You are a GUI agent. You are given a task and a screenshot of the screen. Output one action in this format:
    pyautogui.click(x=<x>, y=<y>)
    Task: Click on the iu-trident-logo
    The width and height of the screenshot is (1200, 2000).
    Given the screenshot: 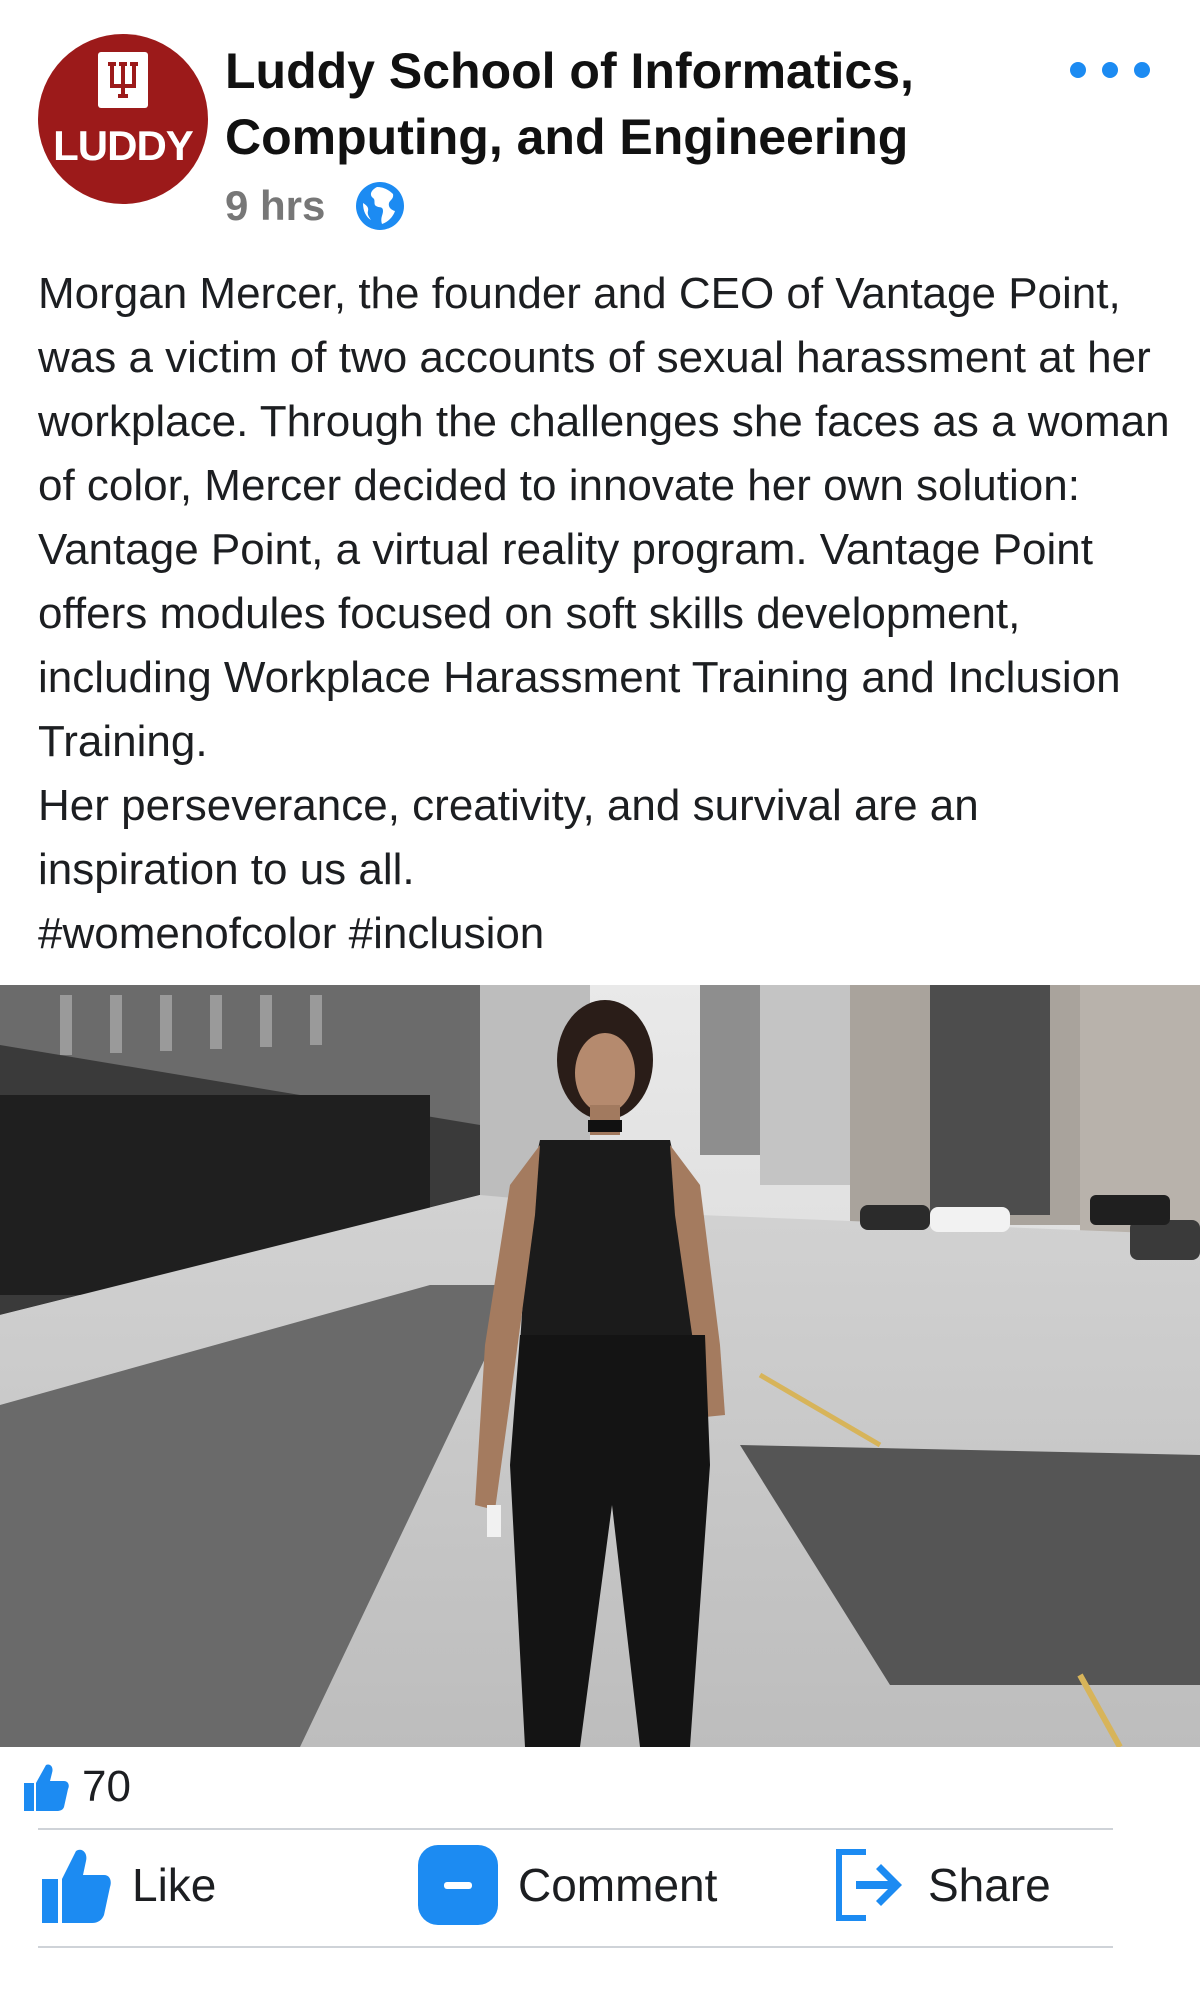 What is the action you would take?
    pyautogui.click(x=123, y=80)
    